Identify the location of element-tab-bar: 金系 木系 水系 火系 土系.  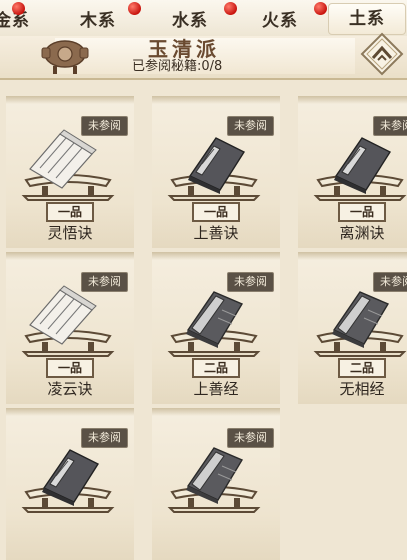
(203, 18).